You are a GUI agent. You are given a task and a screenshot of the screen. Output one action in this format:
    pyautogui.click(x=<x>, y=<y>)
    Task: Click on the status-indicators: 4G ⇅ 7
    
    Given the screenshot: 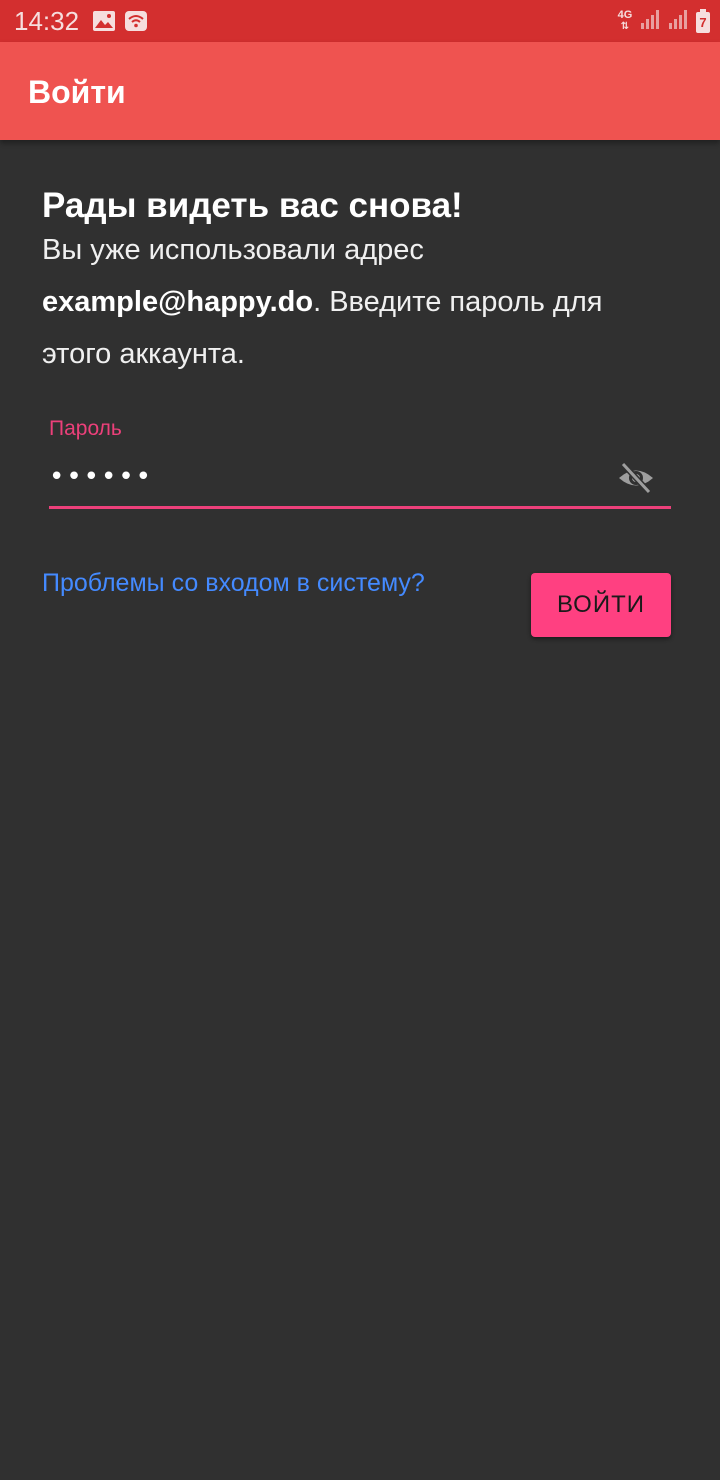 What is the action you would take?
    pyautogui.click(x=663, y=21)
    